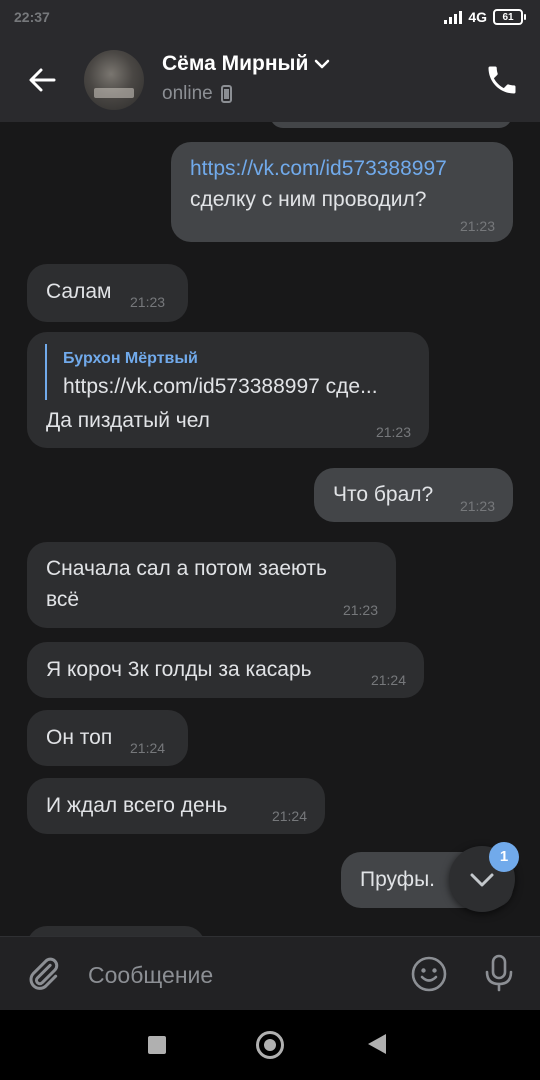 The width and height of the screenshot is (540, 1080). I want to click on paperclip-icon, so click(44, 973).